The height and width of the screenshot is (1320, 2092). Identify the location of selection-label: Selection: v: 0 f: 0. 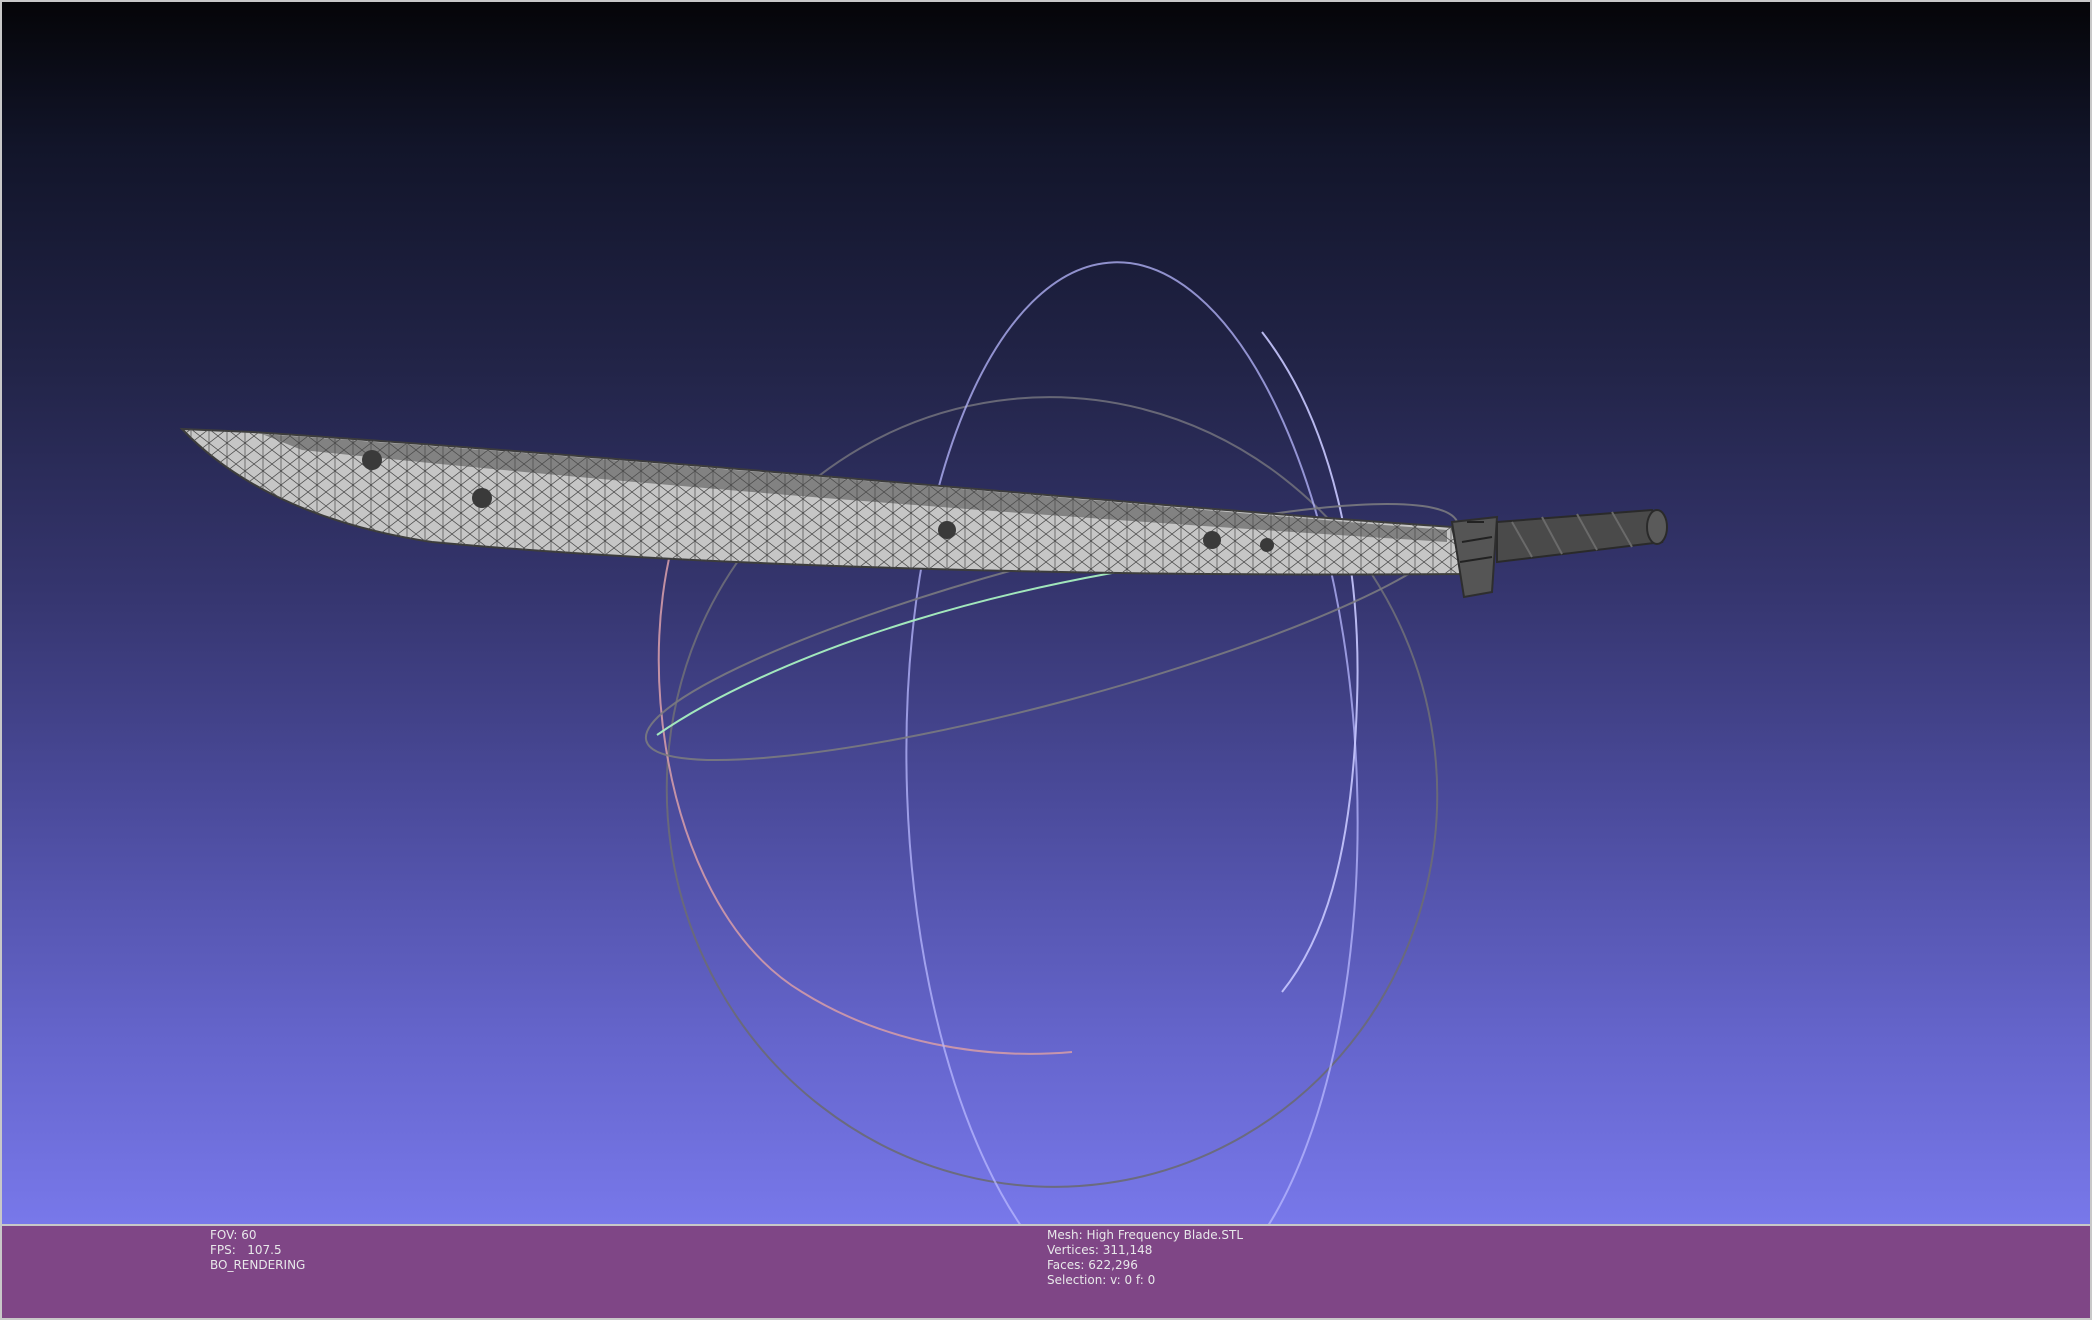
(1101, 1280).